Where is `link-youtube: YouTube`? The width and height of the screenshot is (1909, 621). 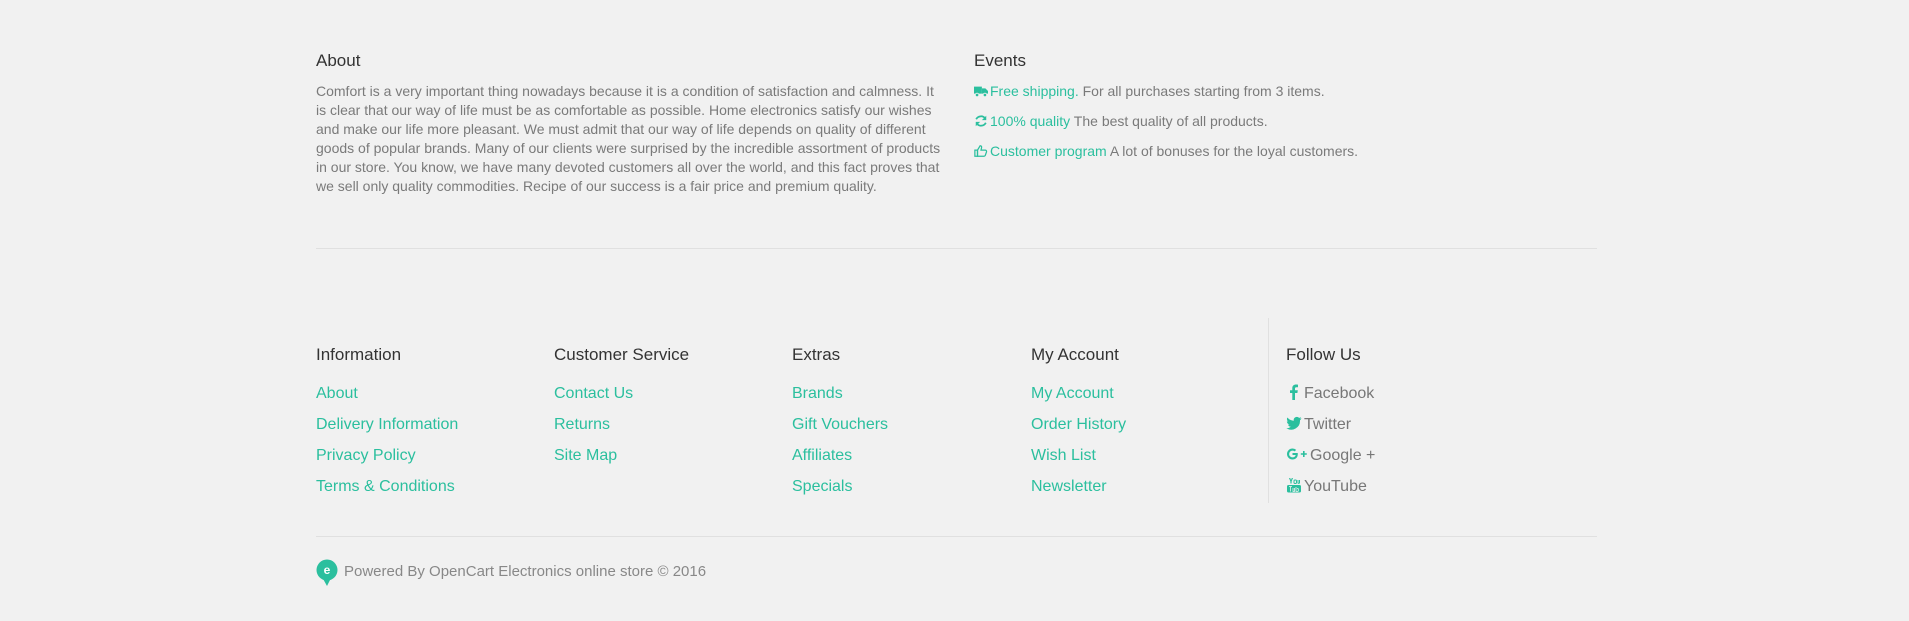 link-youtube: YouTube is located at coordinates (1326, 486).